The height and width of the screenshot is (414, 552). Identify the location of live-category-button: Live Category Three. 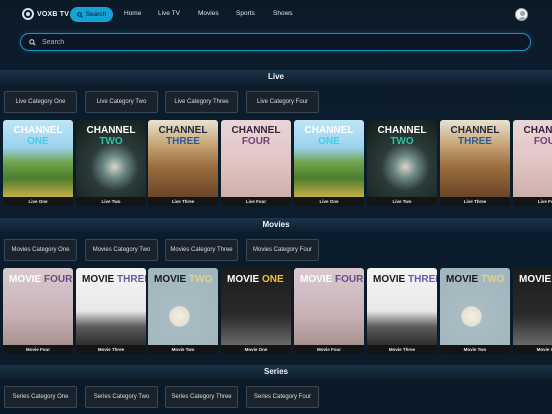
(201, 102).